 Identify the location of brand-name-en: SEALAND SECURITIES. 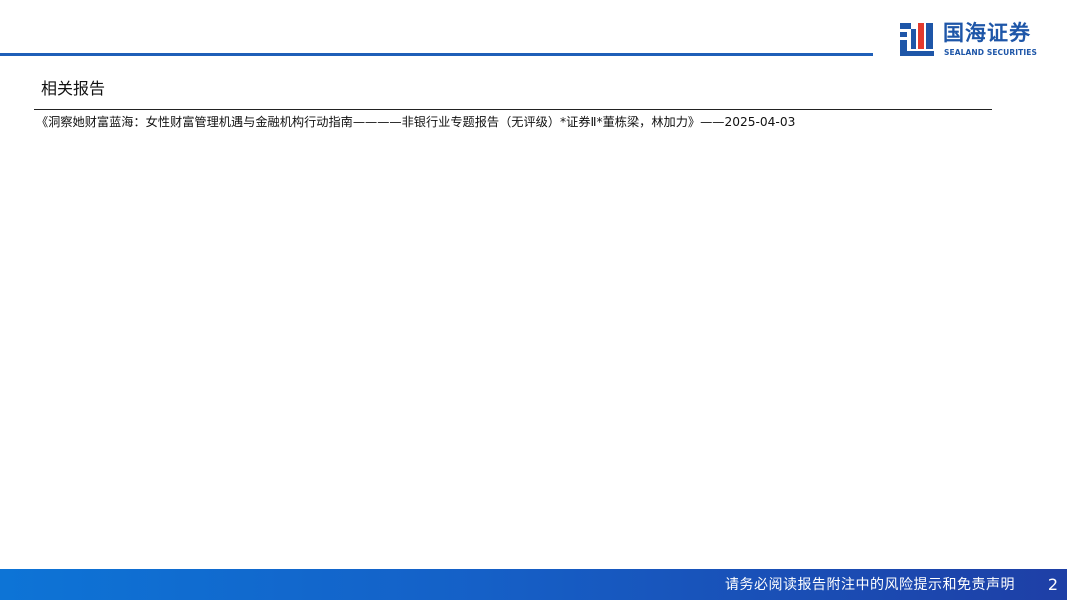
(990, 52).